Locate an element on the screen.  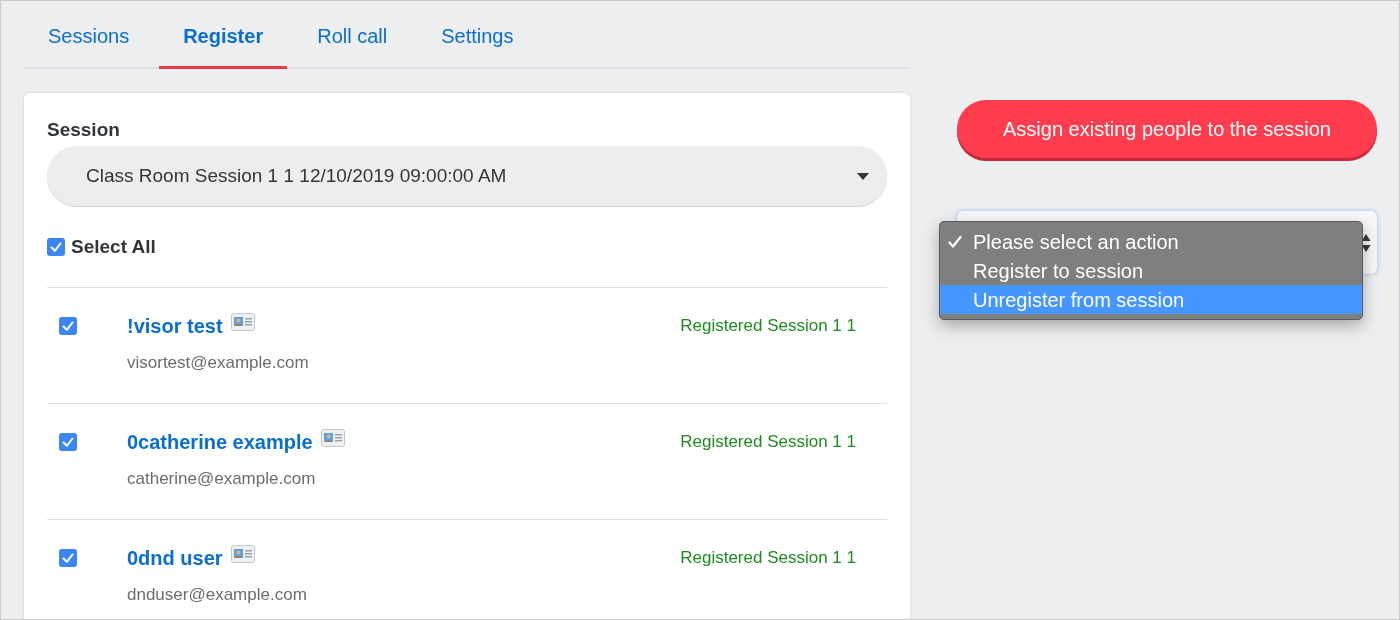
tab: Settings is located at coordinates (477, 35).